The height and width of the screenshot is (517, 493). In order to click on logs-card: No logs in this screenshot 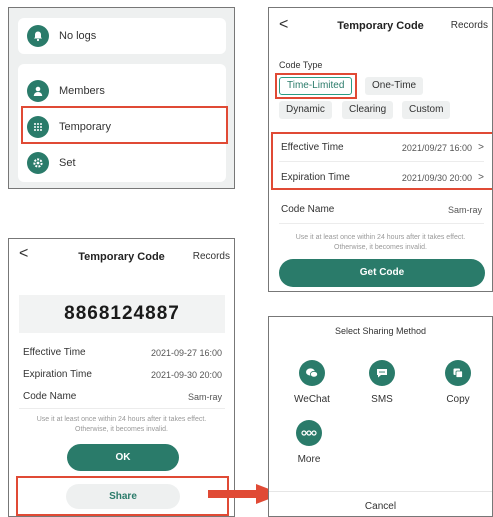, I will do `click(122, 36)`.